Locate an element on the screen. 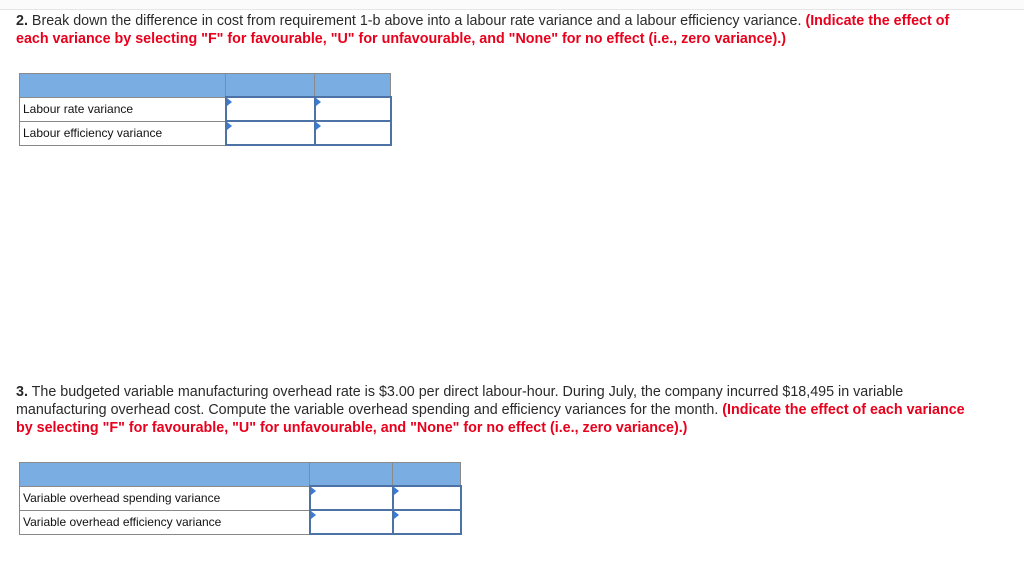 Image resolution: width=1024 pixels, height=572 pixels. overhead-efficiency-variance-amount-select is located at coordinates (351, 522).